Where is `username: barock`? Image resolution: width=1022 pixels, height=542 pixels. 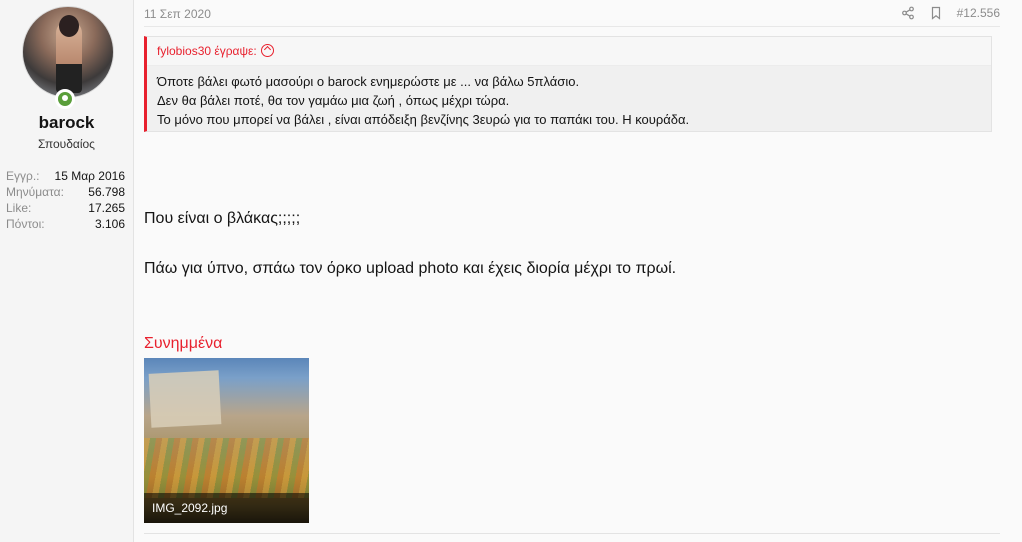 username: barock is located at coordinates (66, 123).